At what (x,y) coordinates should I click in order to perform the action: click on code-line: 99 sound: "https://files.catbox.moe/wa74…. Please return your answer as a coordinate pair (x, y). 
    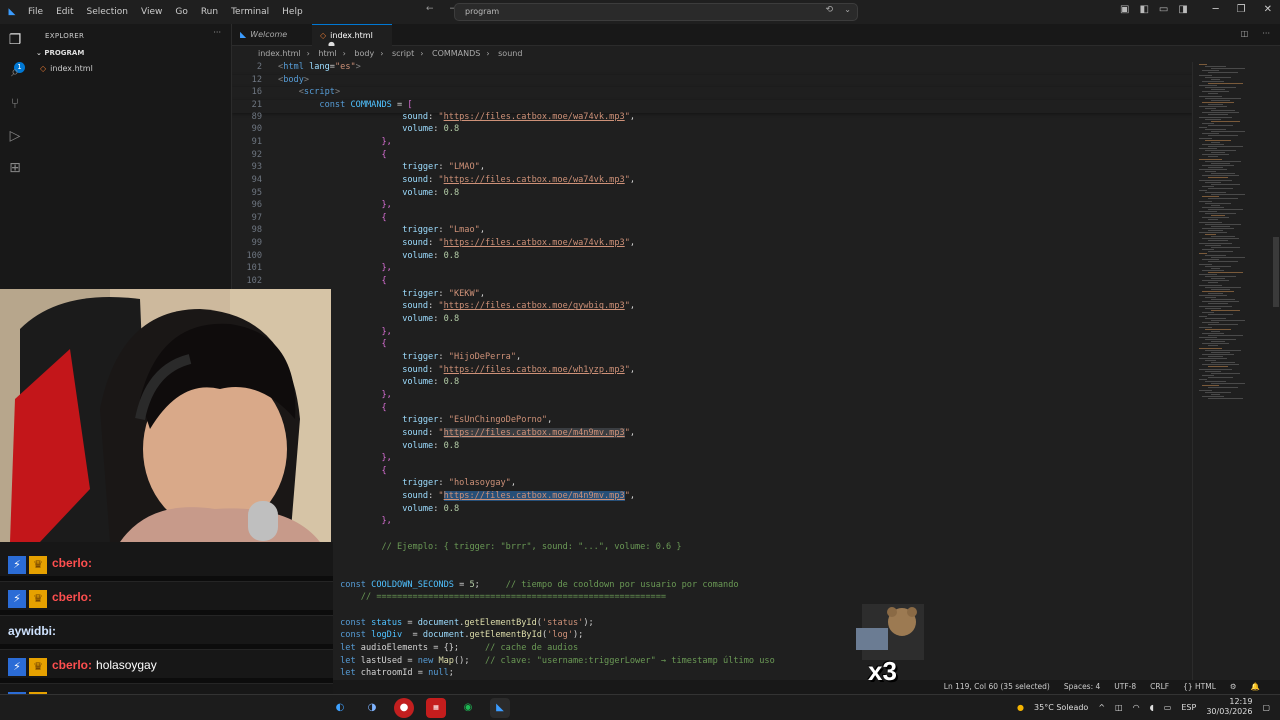
    Looking at the image, I should click on (712, 244).